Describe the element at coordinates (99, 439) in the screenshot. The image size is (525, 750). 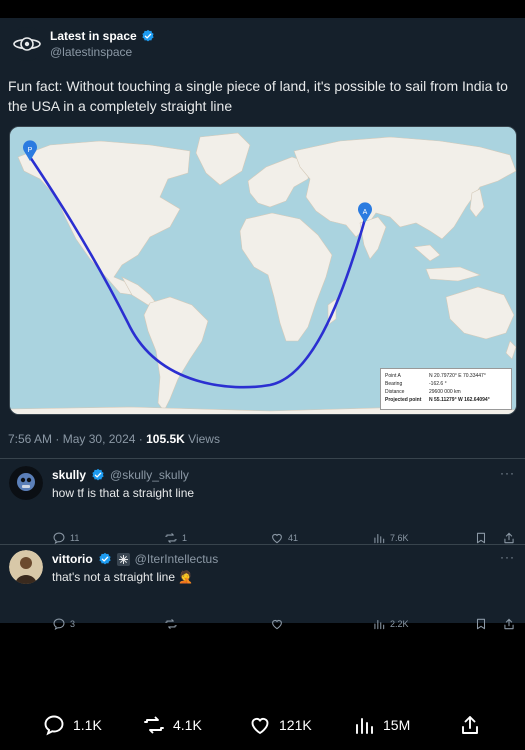
I see `post-date: May 30, 2024` at that location.